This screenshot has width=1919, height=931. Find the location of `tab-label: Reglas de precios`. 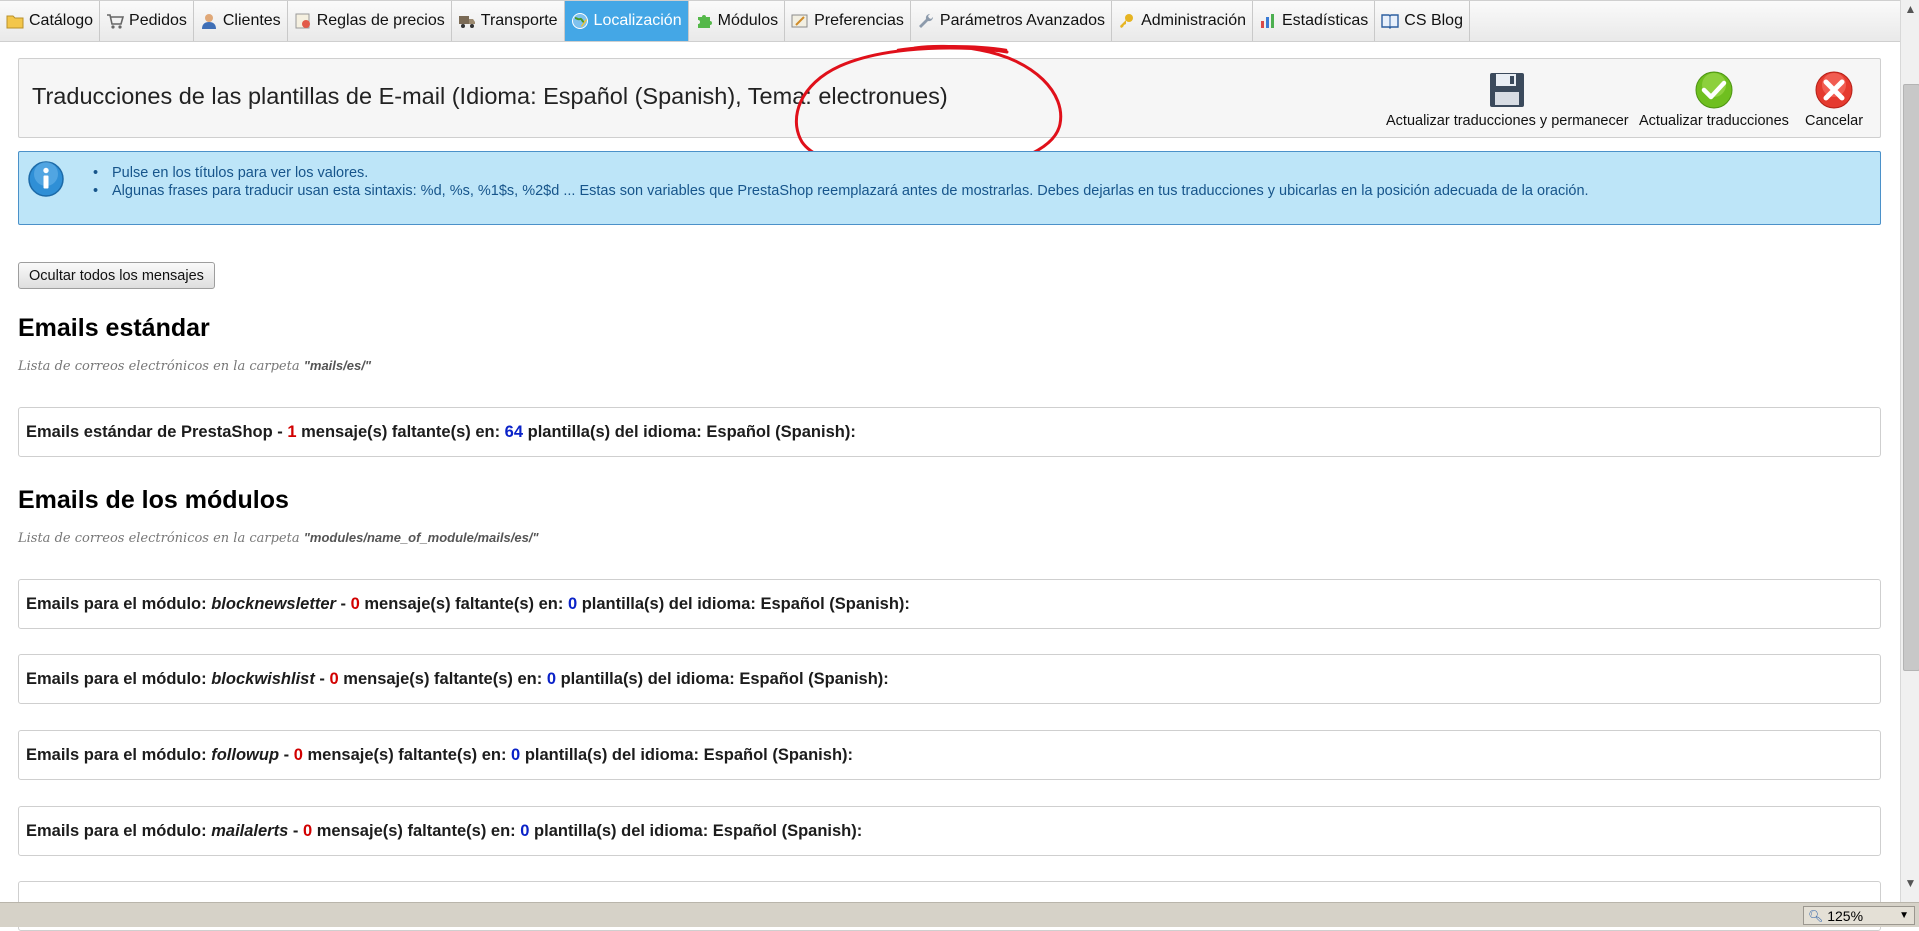

tab-label: Reglas de precios is located at coordinates (380, 20).